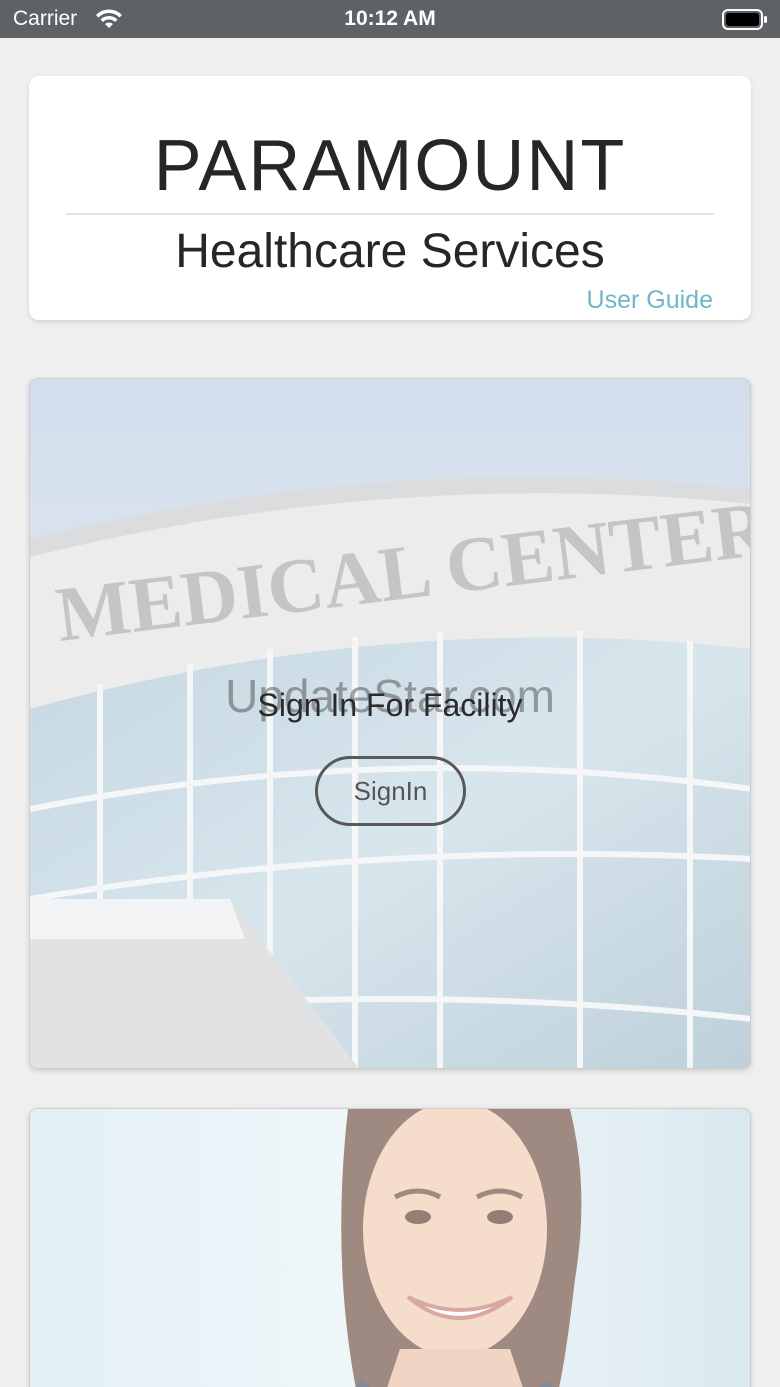 The width and height of the screenshot is (780, 1387). What do you see at coordinates (390, 166) in the screenshot?
I see `brand-name: PARAMOUNT` at bounding box center [390, 166].